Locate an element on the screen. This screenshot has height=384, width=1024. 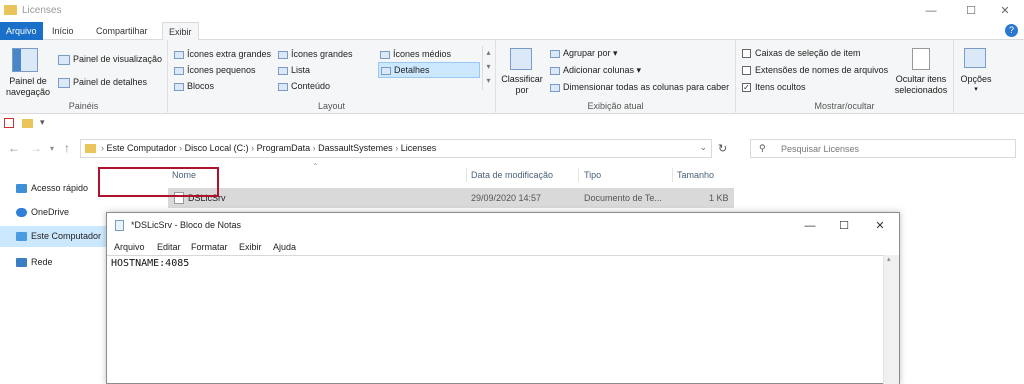
tab-exibir: Exibir is located at coordinates (180, 31).